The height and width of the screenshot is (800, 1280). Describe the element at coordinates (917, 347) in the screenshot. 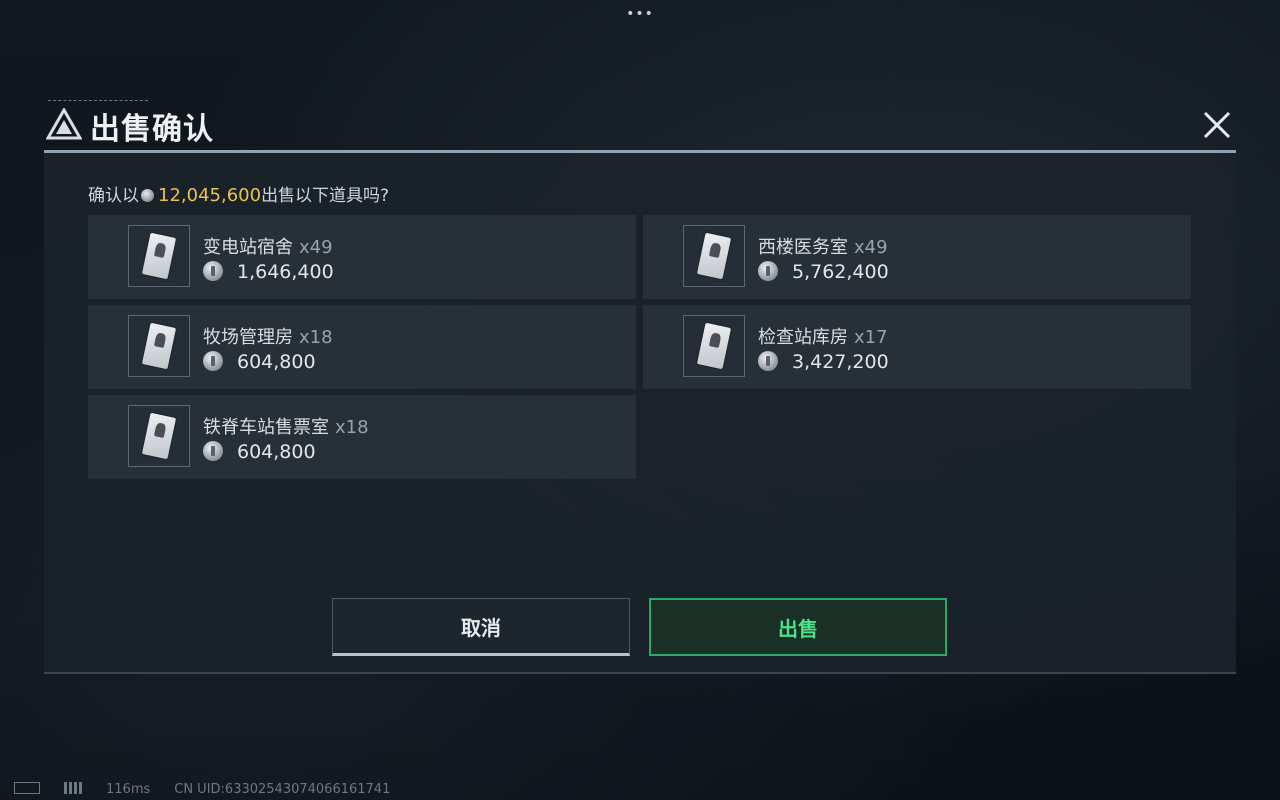

I see `list-item: 检查站库房 x17 3,427,200` at that location.